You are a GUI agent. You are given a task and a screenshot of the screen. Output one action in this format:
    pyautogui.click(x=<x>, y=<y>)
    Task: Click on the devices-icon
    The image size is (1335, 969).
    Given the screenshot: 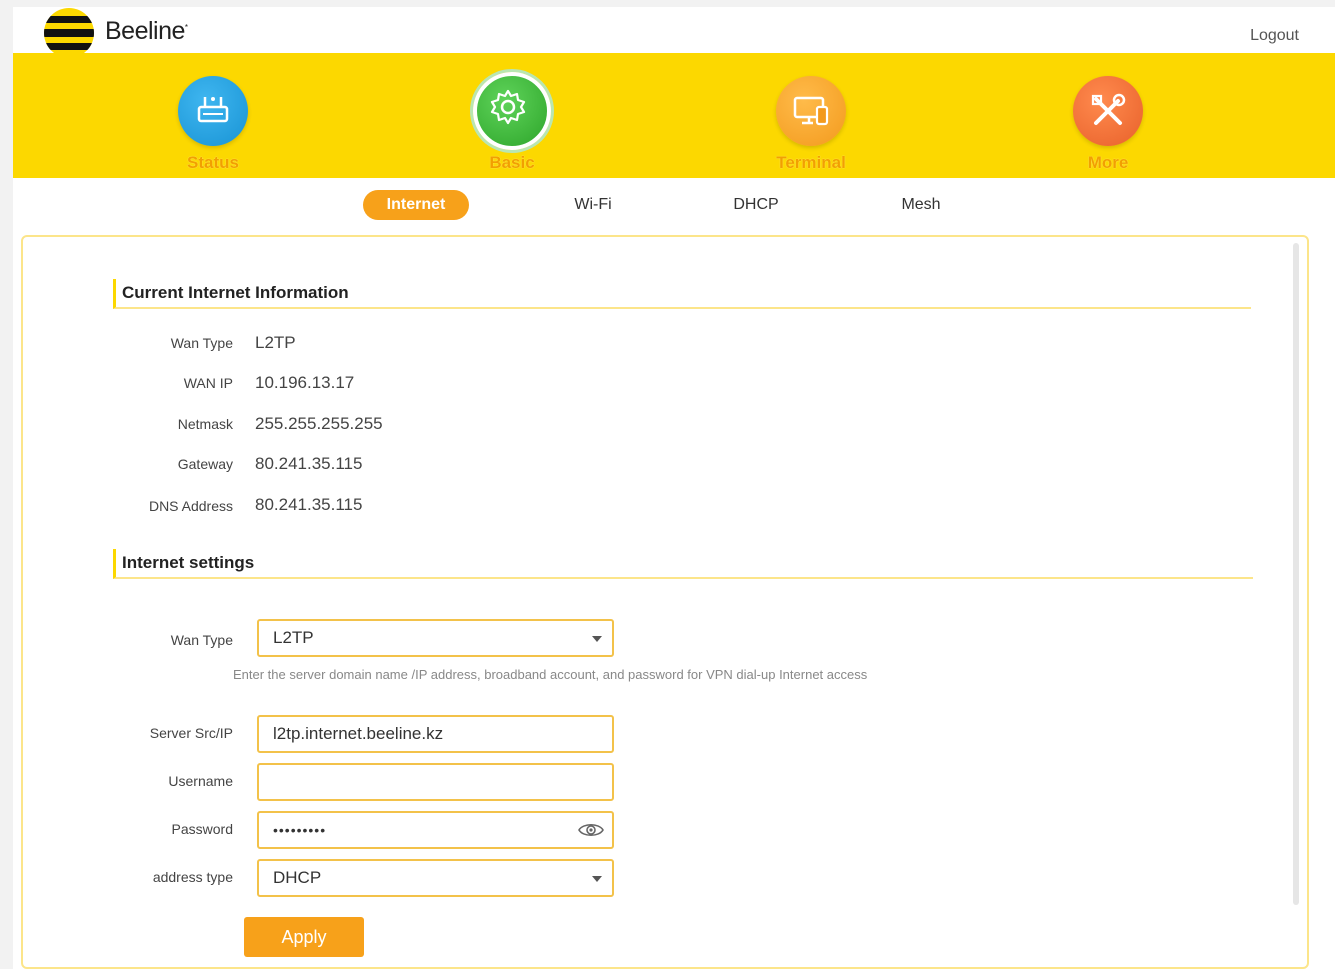 What is the action you would take?
    pyautogui.click(x=811, y=111)
    